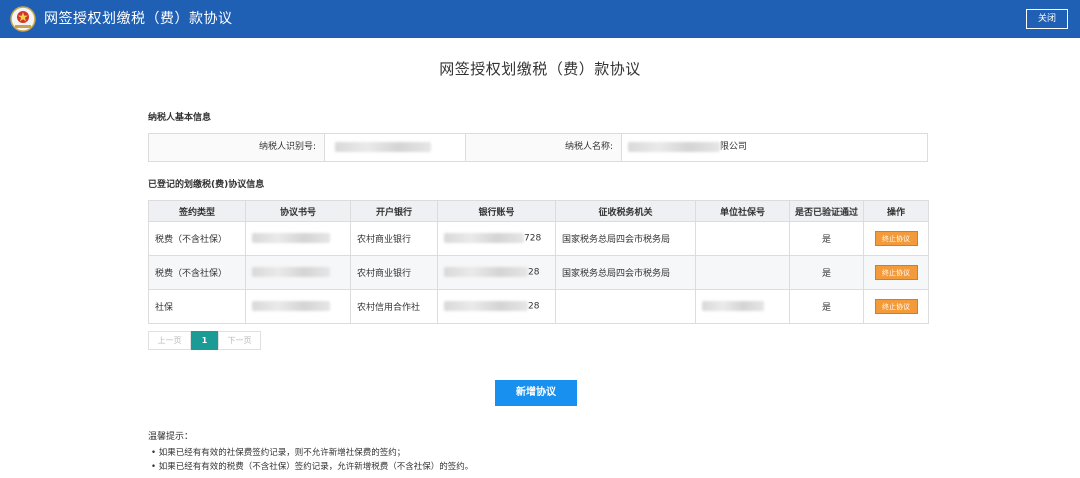 Image resolution: width=1080 pixels, height=478 pixels. Describe the element at coordinates (239, 340) in the screenshot. I see `next-page-button: 下一页` at that location.